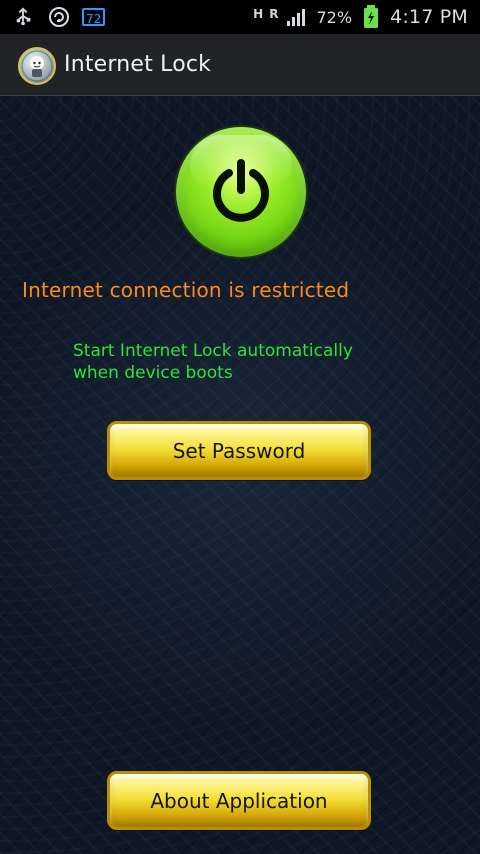  I want to click on set-password-button: Set Password, so click(239, 450).